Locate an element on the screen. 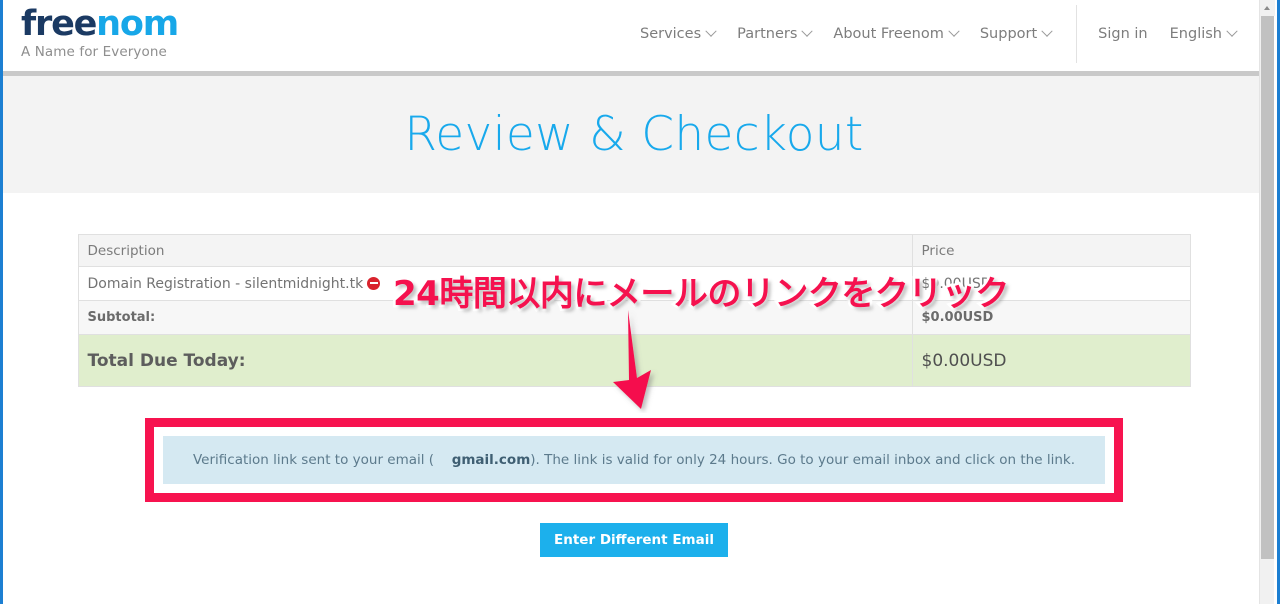 This screenshot has width=1280, height=604. action-row: Enter Different Email is located at coordinates (634, 540).